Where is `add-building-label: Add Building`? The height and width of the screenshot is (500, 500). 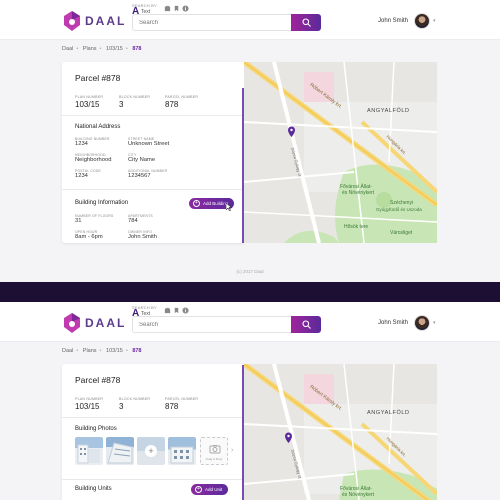
add-building-label: Add Building is located at coordinates (216, 203).